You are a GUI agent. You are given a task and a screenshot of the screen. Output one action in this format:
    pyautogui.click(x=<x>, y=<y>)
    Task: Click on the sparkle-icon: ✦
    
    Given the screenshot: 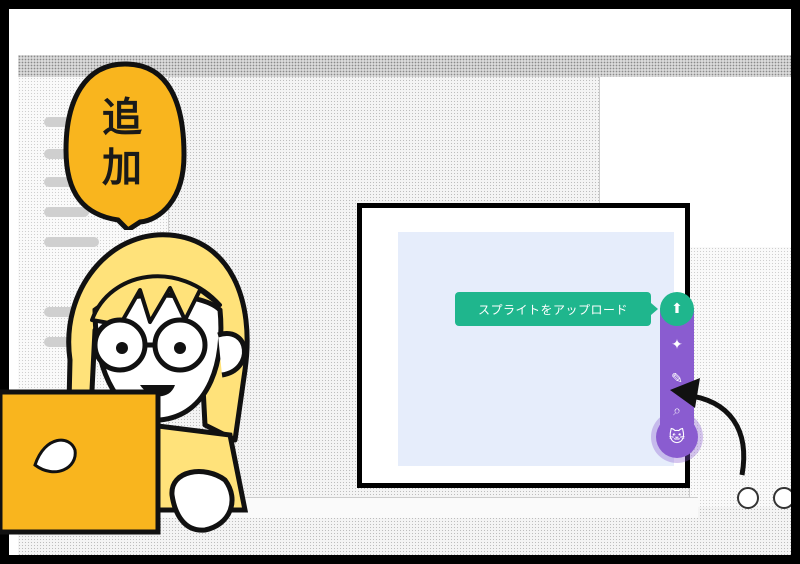 What is the action you would take?
    pyautogui.click(x=677, y=345)
    